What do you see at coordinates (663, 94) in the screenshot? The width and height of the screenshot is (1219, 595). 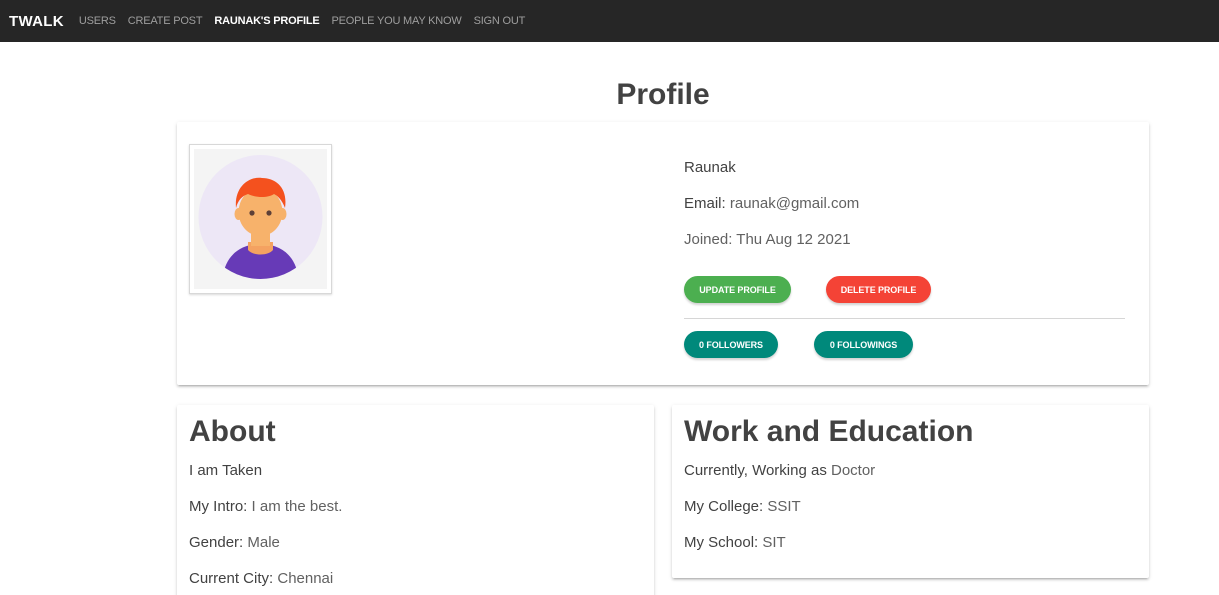 I see `page-title: Profile` at bounding box center [663, 94].